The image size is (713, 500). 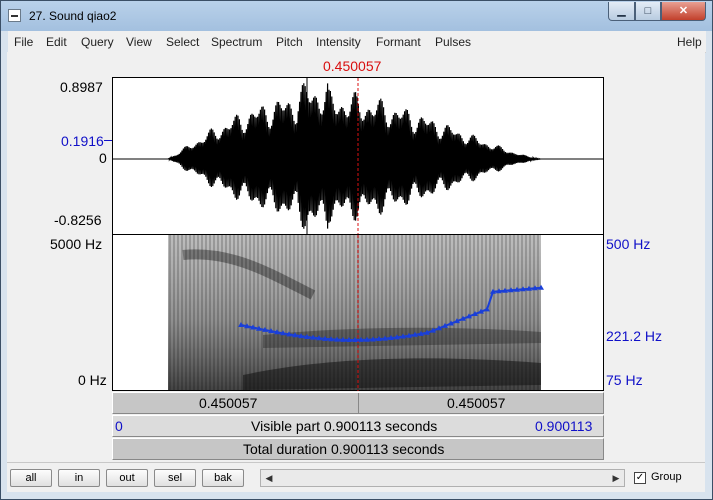 What do you see at coordinates (175, 478) in the screenshot?
I see `zoom-selection-button: sel` at bounding box center [175, 478].